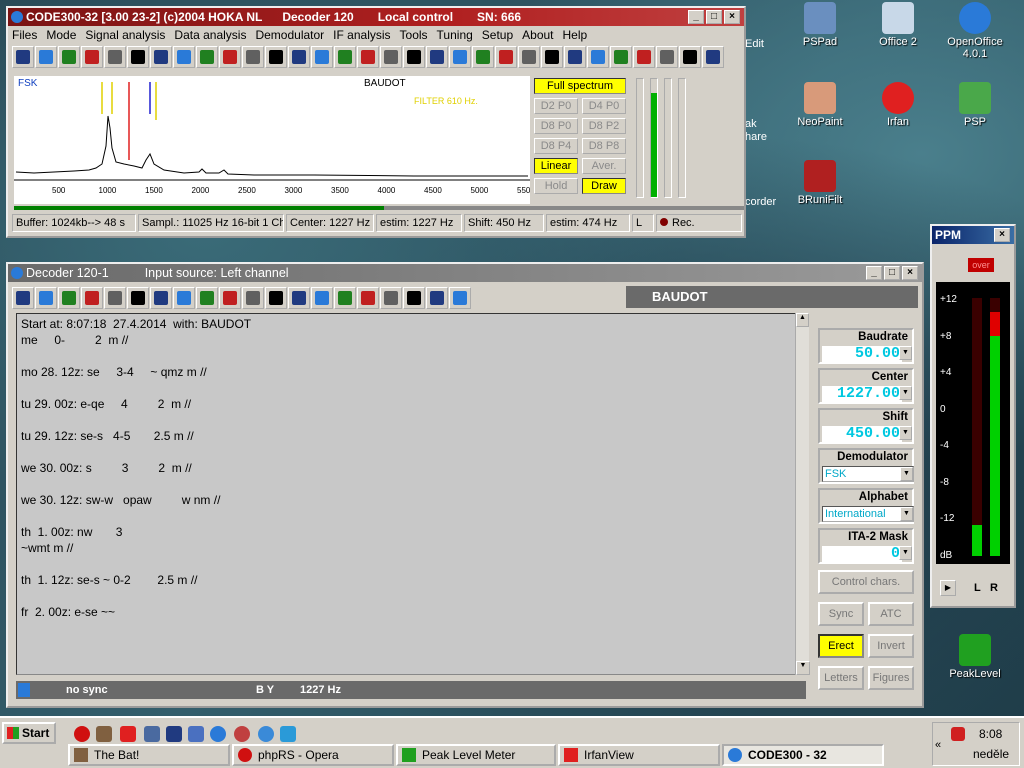  What do you see at coordinates (23, 57) in the screenshot?
I see `view-icon` at bounding box center [23, 57].